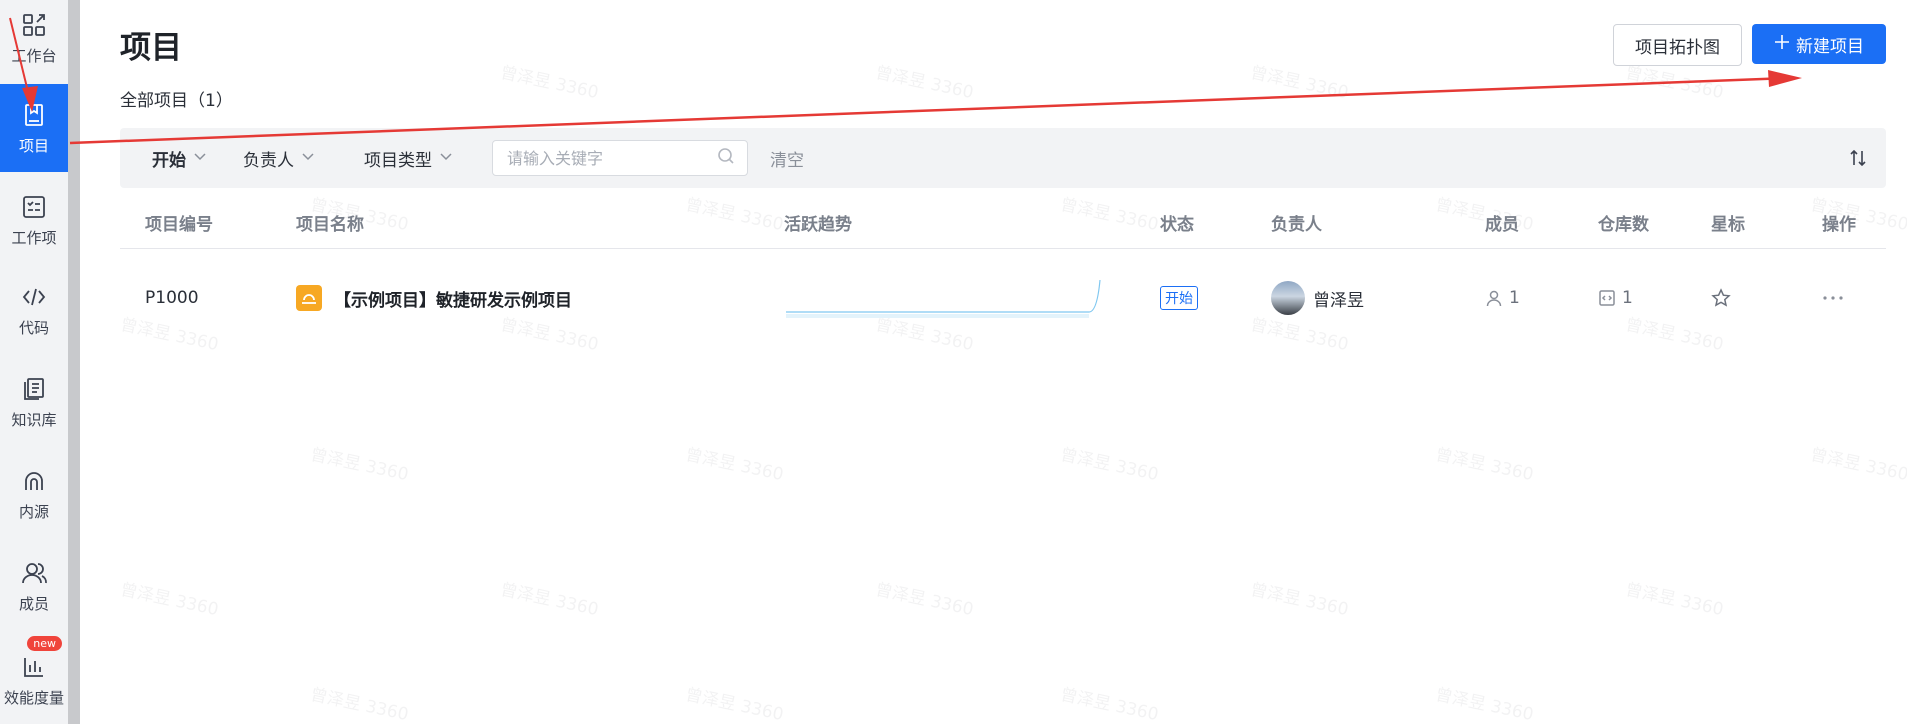 The height and width of the screenshot is (725, 1907). What do you see at coordinates (33, 697) in the screenshot?
I see `sidebar-item-label: 效能度量` at bounding box center [33, 697].